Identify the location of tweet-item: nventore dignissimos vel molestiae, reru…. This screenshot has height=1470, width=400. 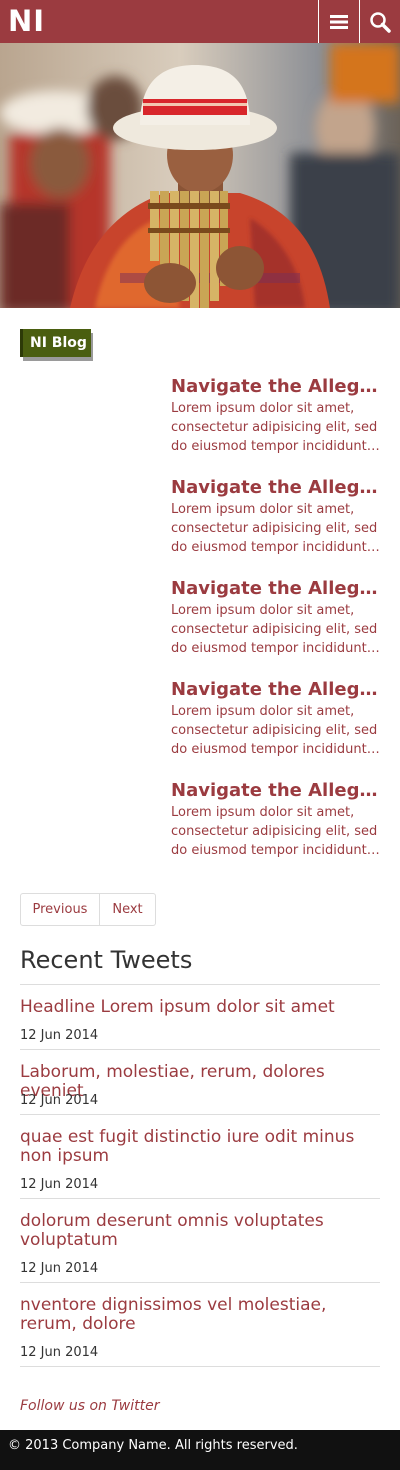
(200, 1315).